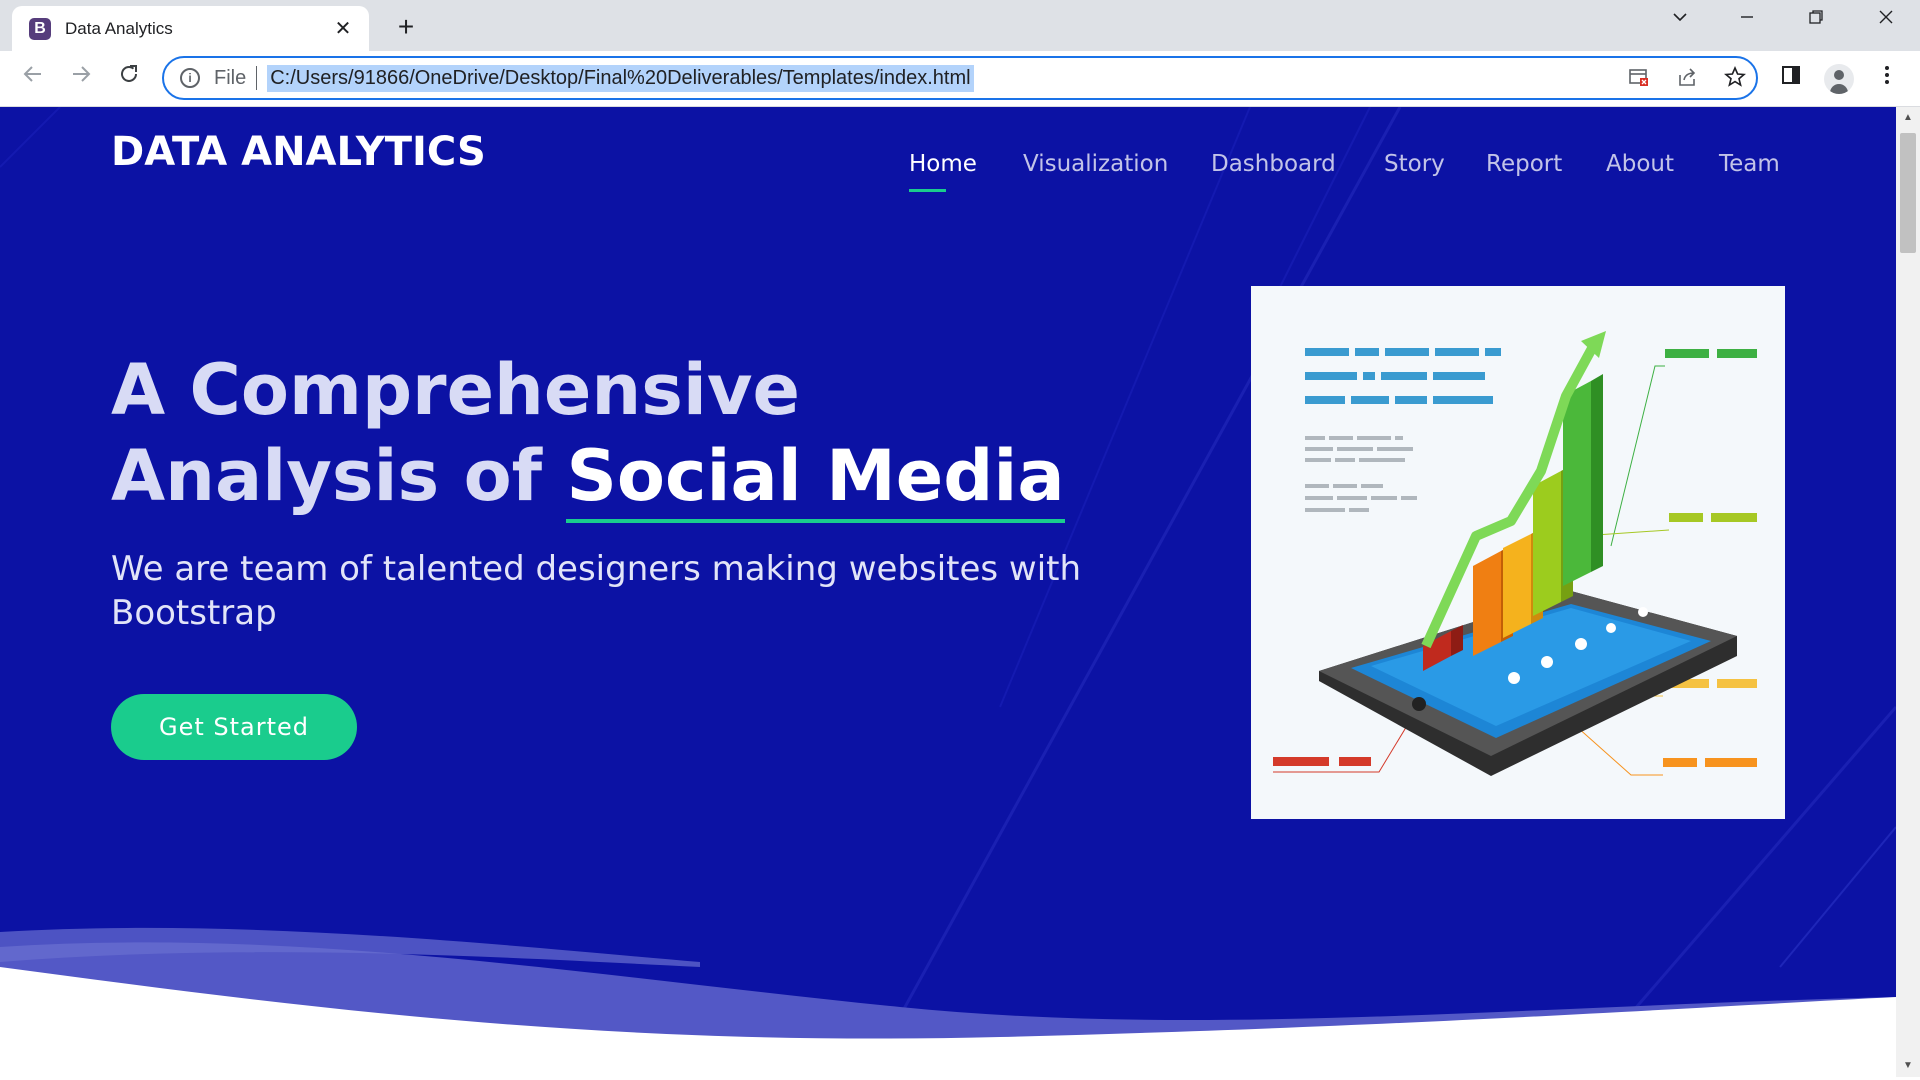 The height and width of the screenshot is (1080, 1920). I want to click on active-nav-indicator, so click(927, 190).